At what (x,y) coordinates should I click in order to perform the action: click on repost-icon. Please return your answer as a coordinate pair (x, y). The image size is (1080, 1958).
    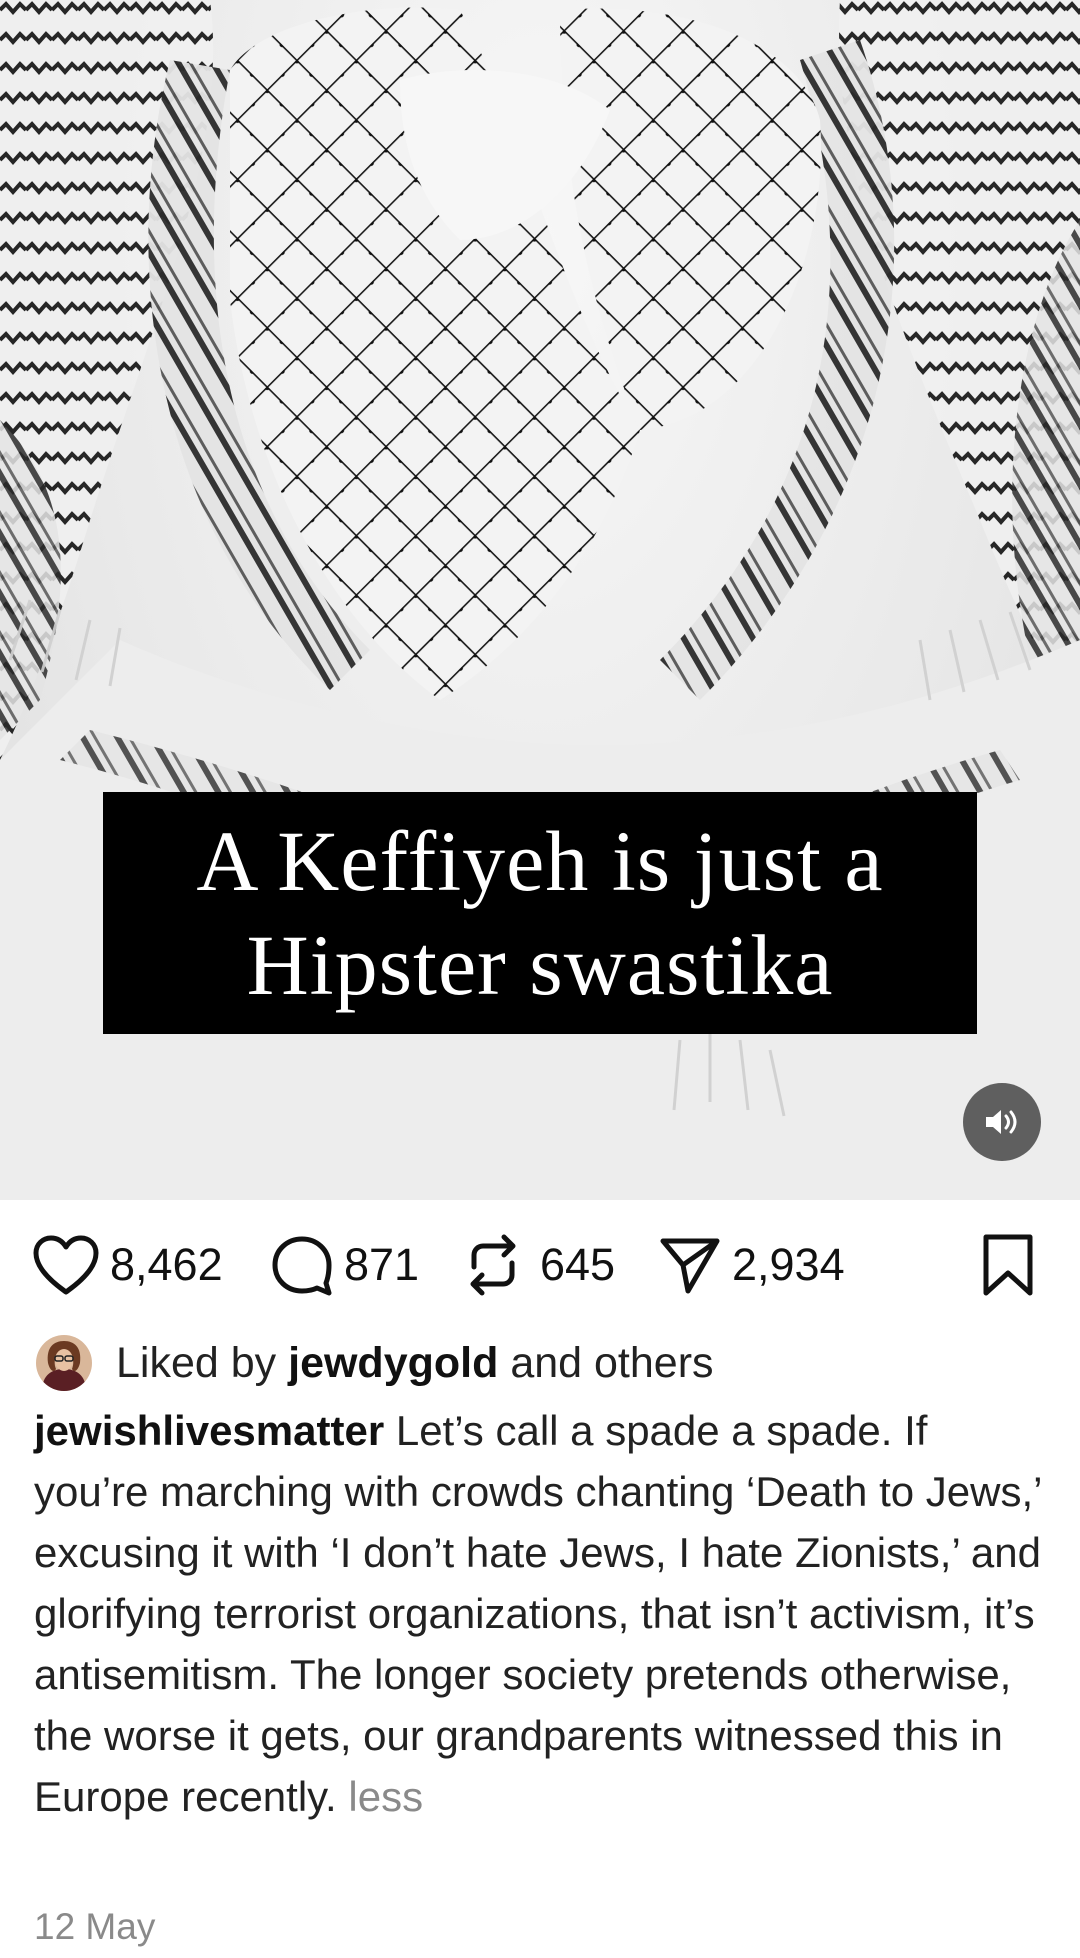
    Looking at the image, I should click on (493, 1265).